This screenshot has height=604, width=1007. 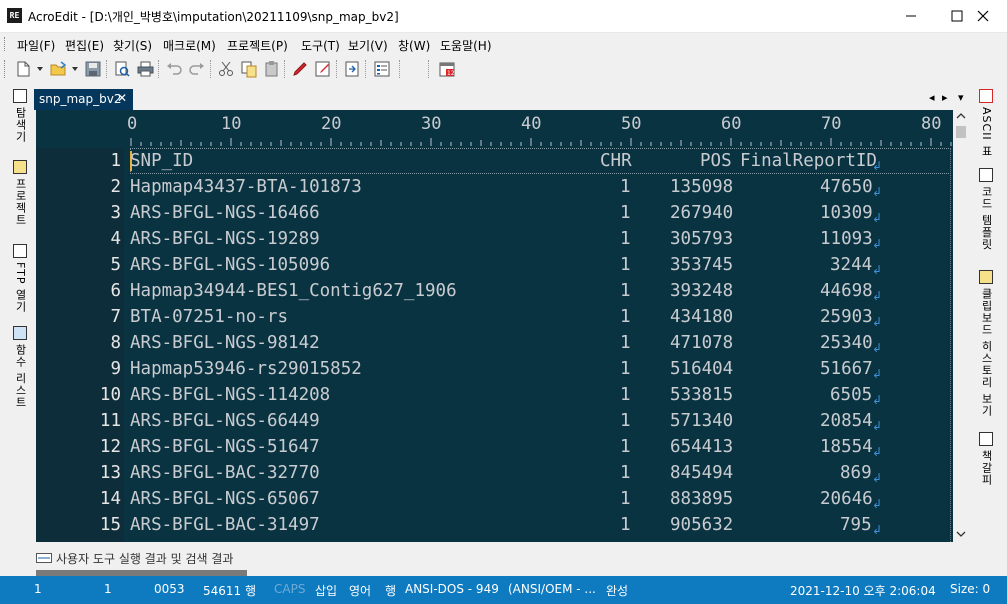 What do you see at coordinates (961, 326) in the screenshot?
I see `vertical-scrollbar` at bounding box center [961, 326].